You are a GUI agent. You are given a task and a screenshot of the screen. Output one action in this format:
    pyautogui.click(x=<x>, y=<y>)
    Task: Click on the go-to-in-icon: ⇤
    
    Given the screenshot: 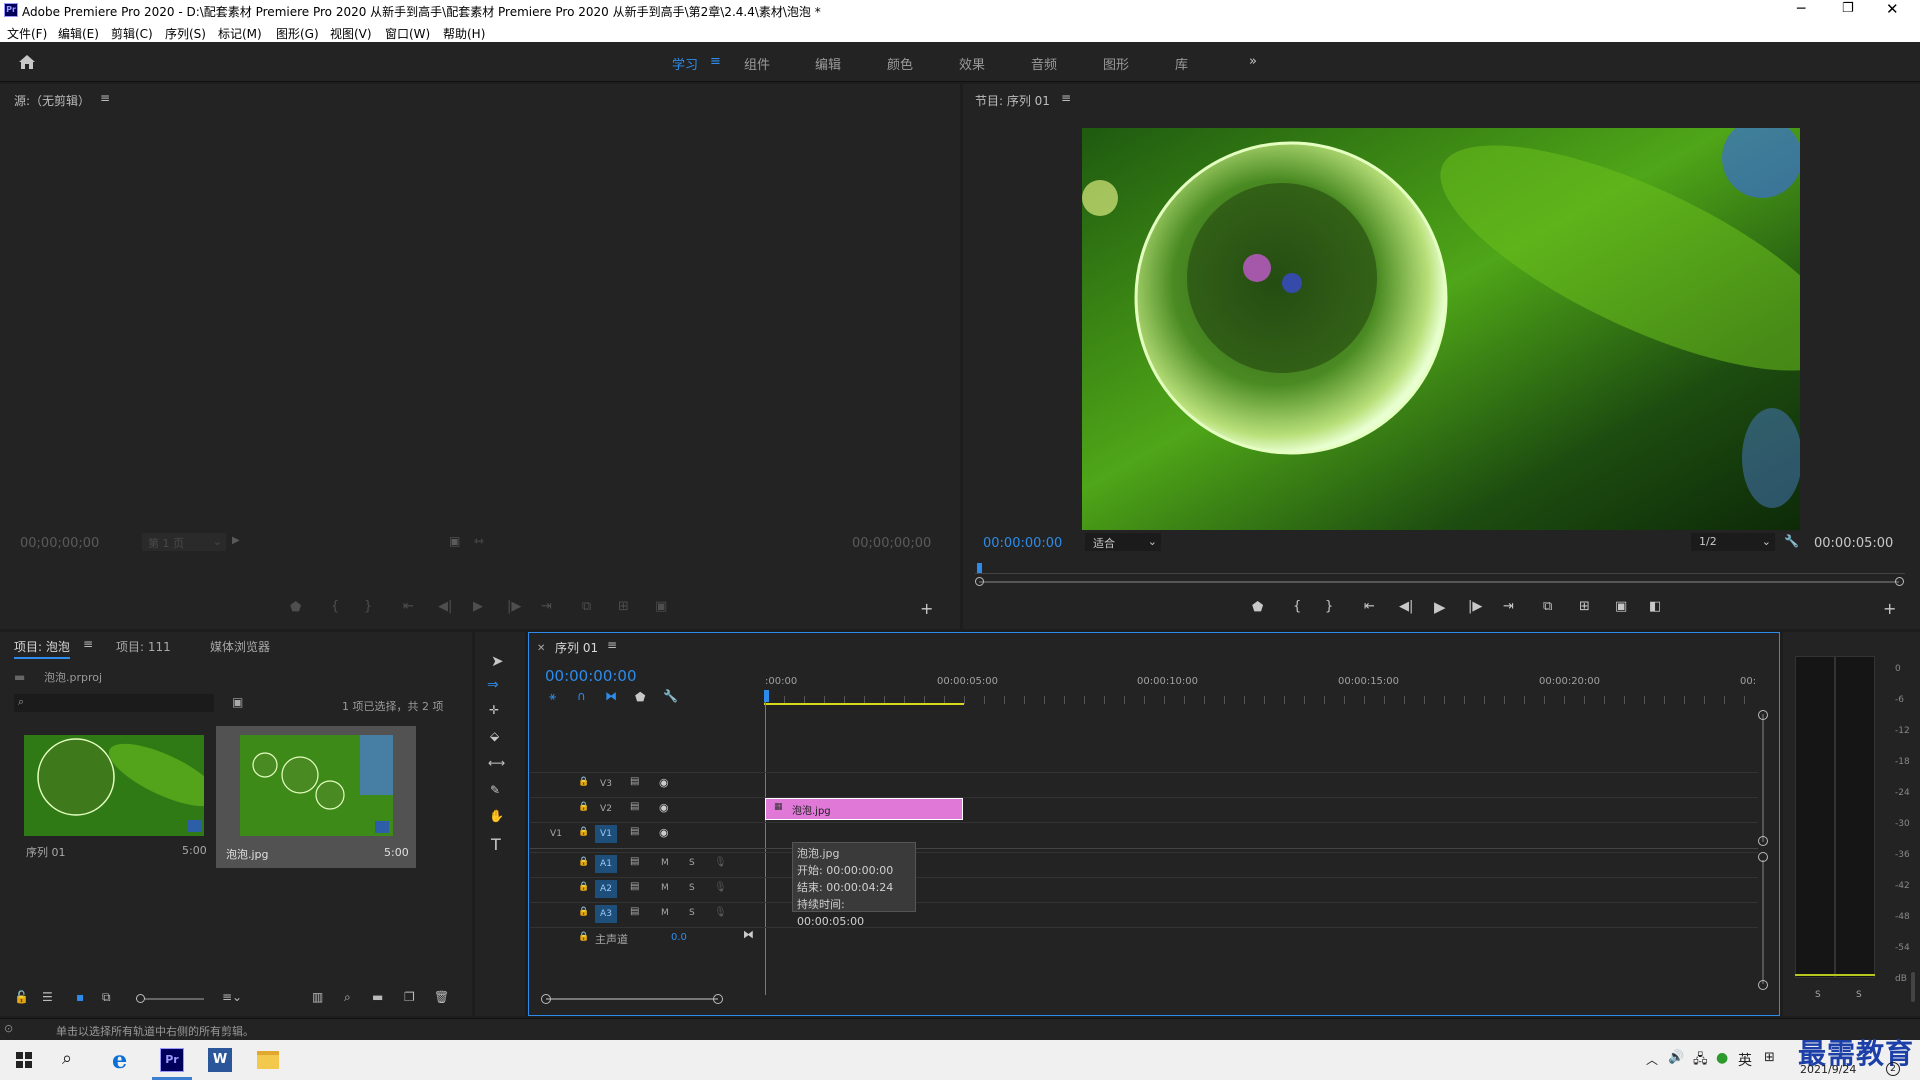 What is the action you would take?
    pyautogui.click(x=408, y=606)
    